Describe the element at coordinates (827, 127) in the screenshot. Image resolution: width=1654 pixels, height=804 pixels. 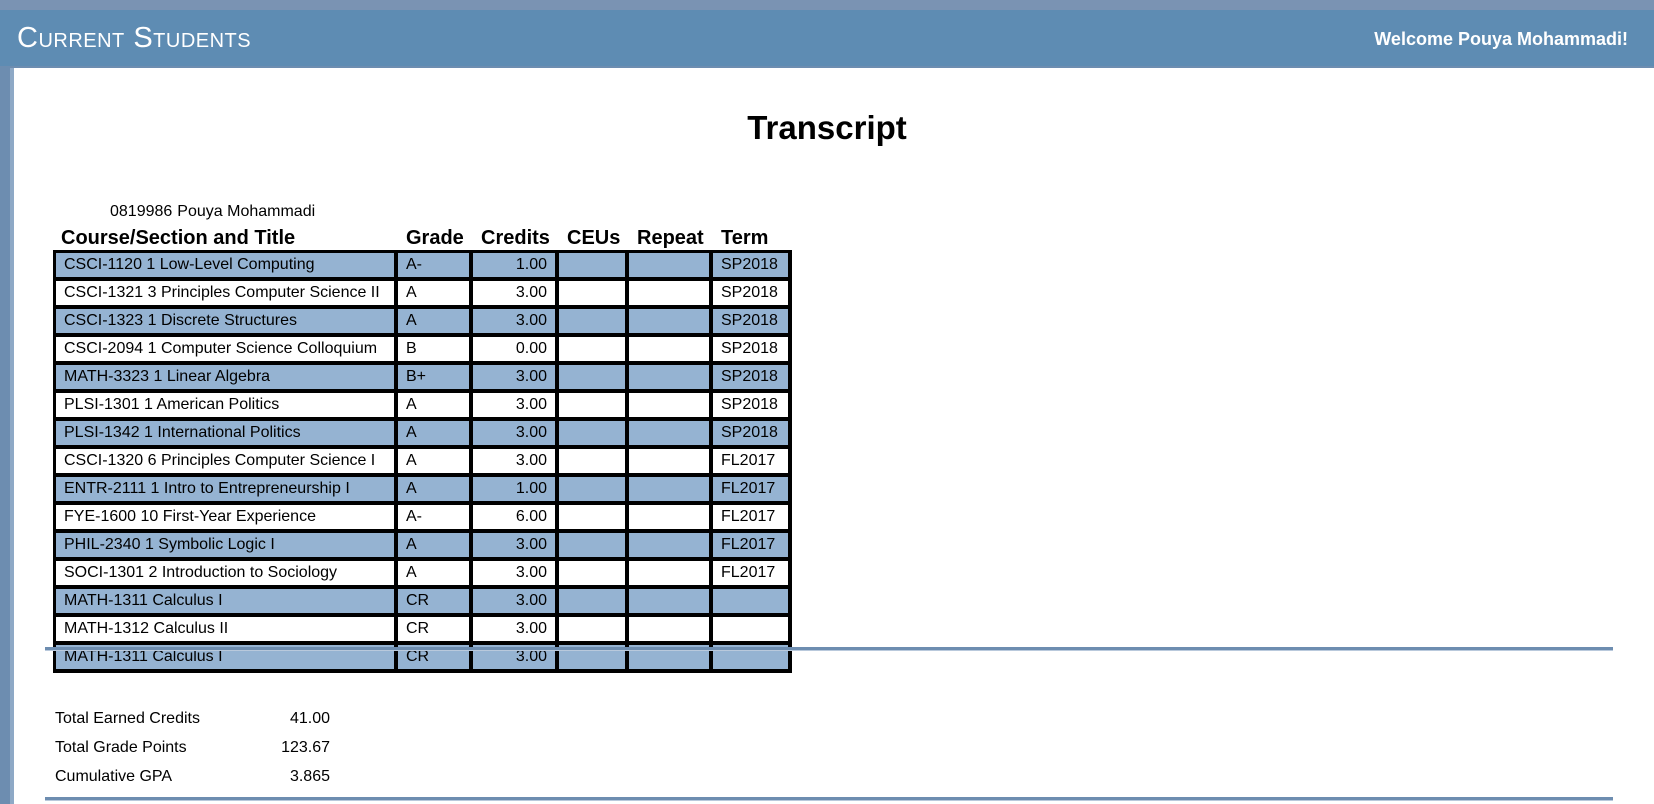
I see `page-title: Transcript` at that location.